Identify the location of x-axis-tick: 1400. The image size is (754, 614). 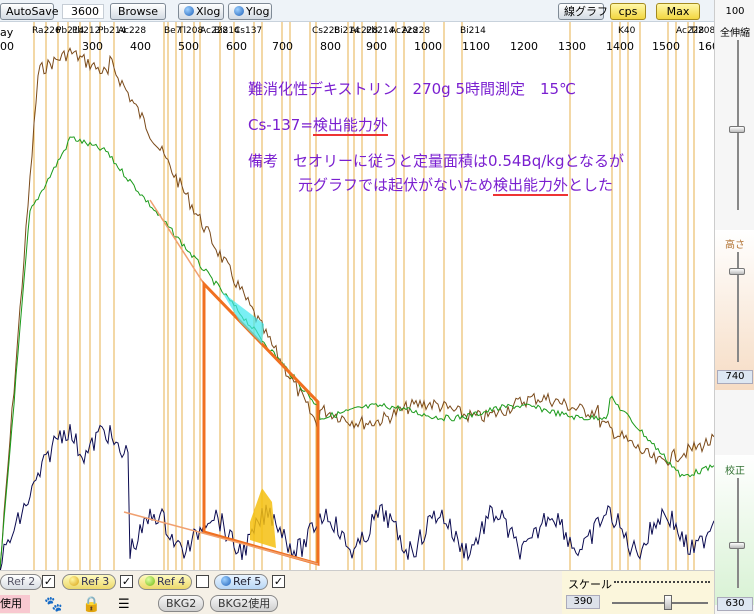
(620, 46).